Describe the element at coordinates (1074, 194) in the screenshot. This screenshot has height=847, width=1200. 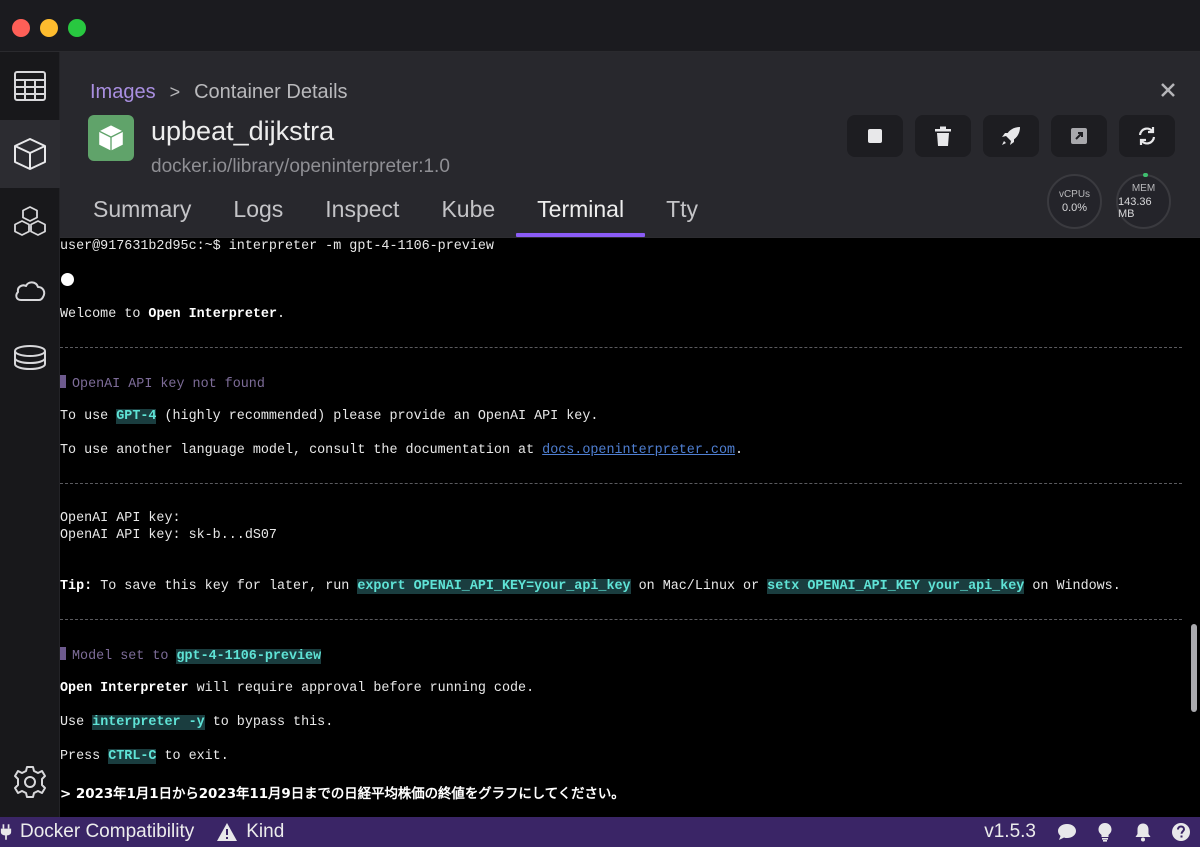
I see `cpu-label: vCPUs` at that location.